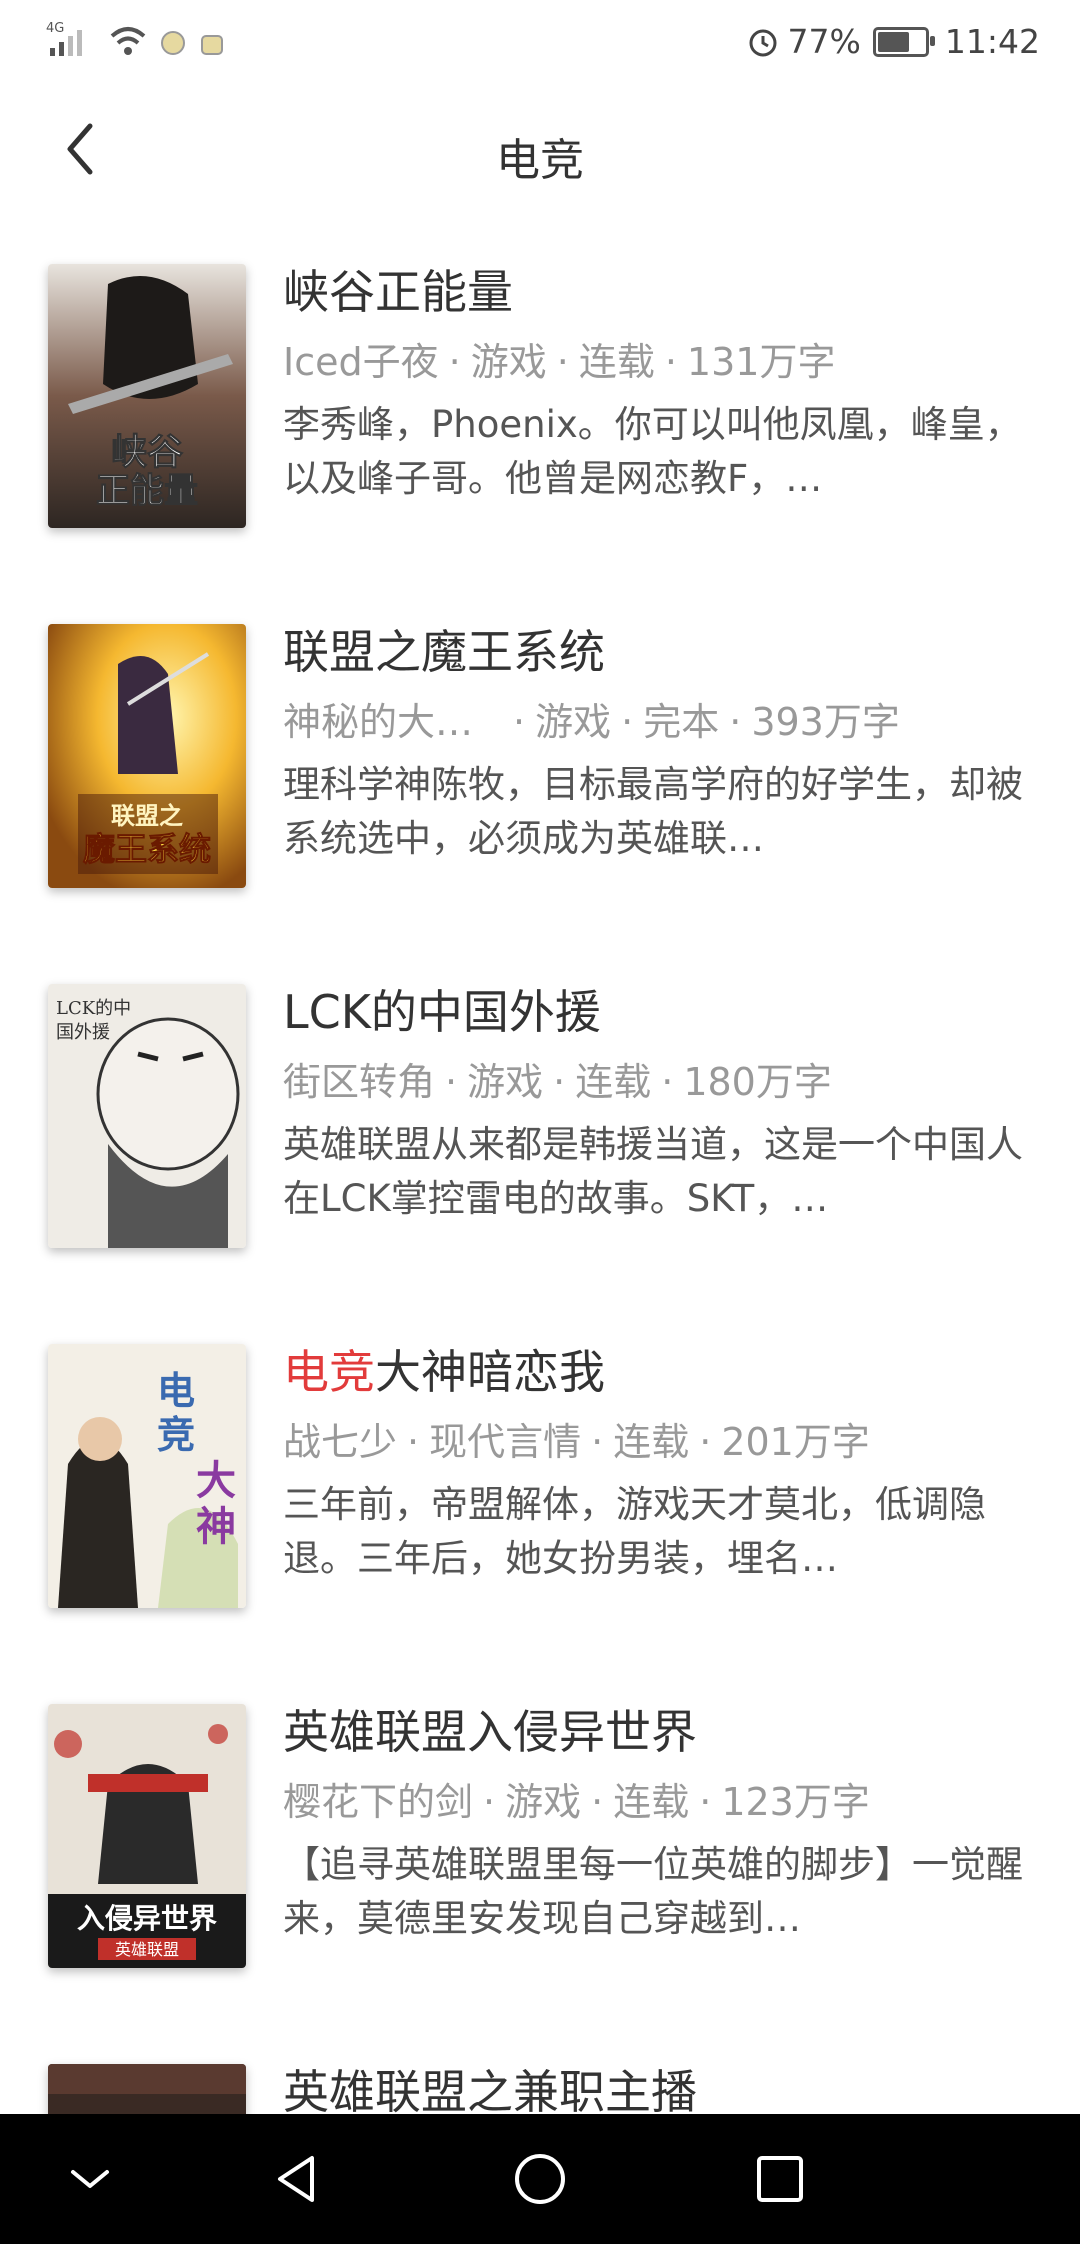 The image size is (1080, 2244). Describe the element at coordinates (176, 1434) in the screenshot. I see `svg-text: 竞` at that location.